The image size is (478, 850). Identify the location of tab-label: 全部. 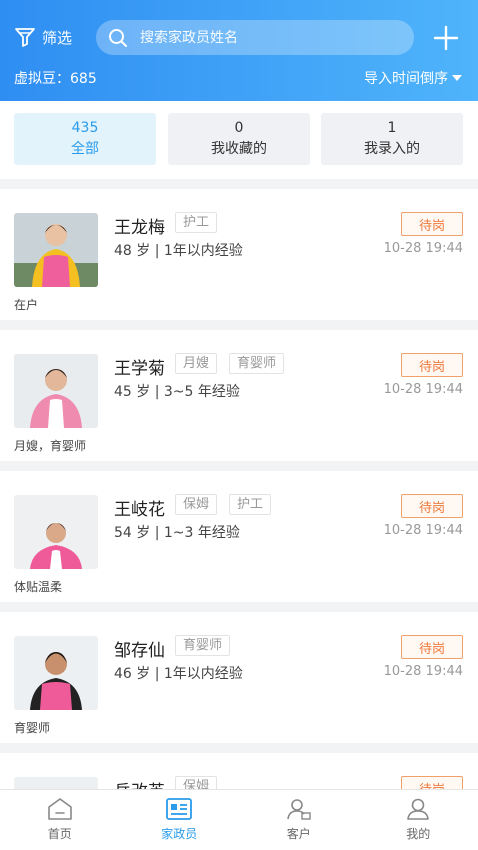
(85, 149).